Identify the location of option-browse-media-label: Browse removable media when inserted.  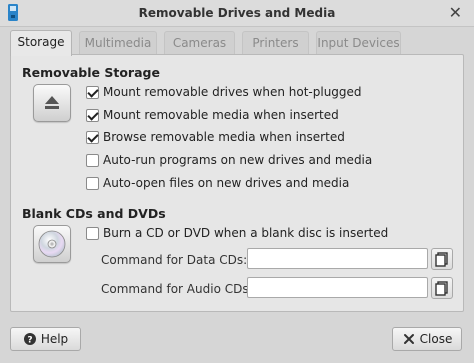
(224, 137).